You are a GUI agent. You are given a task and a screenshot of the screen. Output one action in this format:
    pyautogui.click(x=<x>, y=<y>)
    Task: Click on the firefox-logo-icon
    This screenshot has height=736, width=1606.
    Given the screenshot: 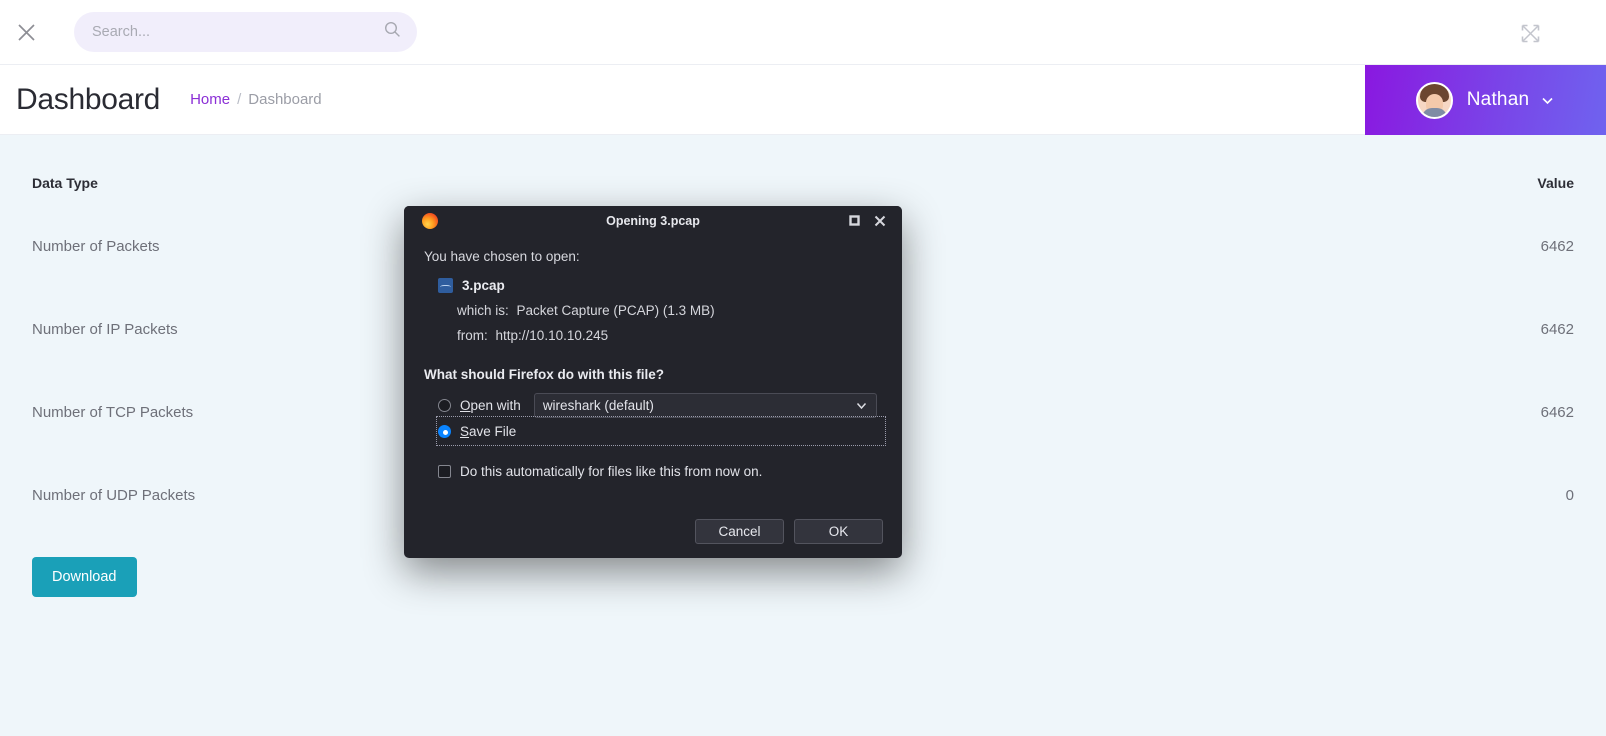 What is the action you would take?
    pyautogui.click(x=430, y=220)
    